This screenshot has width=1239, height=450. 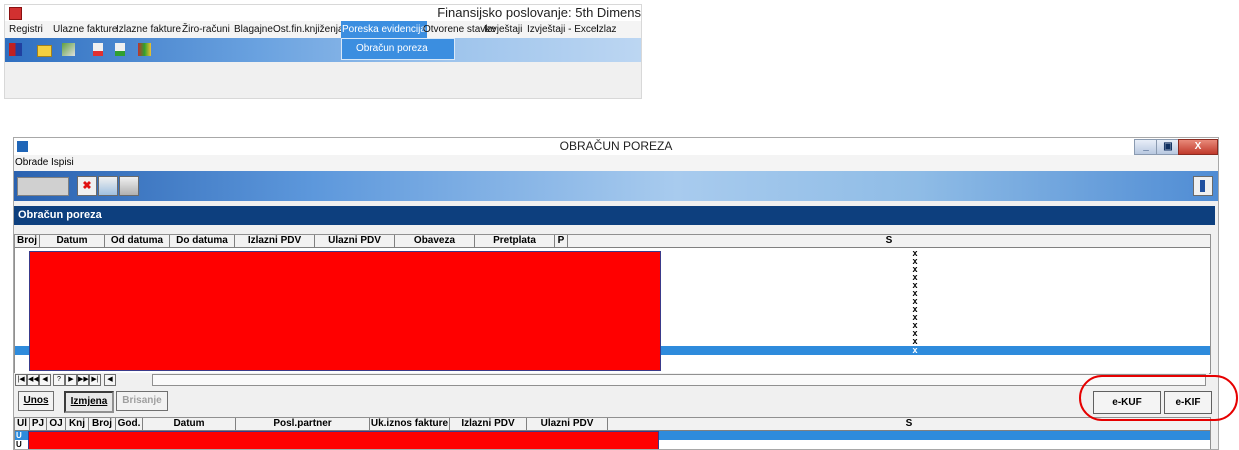 I want to click on panel-title: Obračun poreza, so click(x=614, y=215).